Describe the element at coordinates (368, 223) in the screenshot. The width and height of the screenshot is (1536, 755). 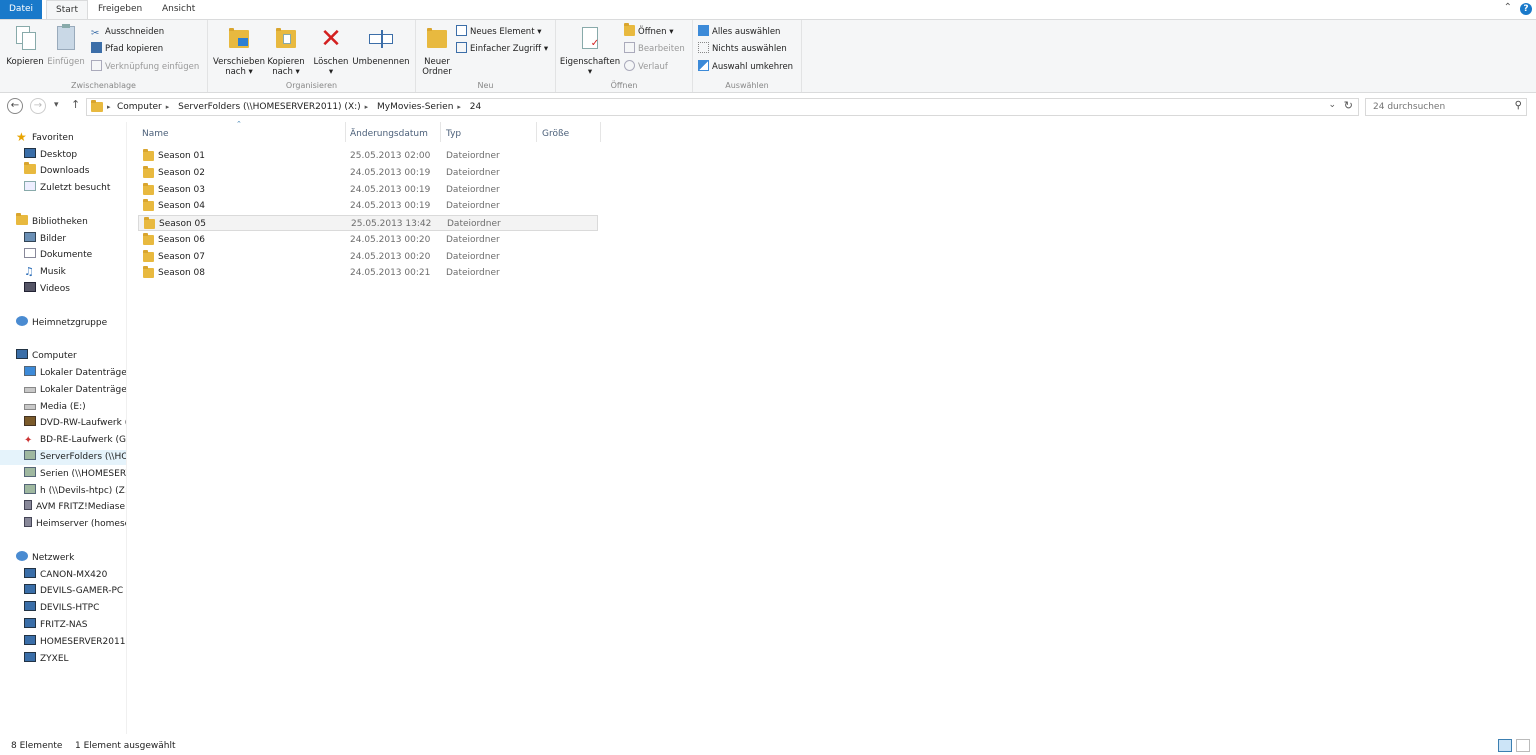
I see `table-row-selected: Season 05 25.05.2013 13:42 Dateiordner` at that location.